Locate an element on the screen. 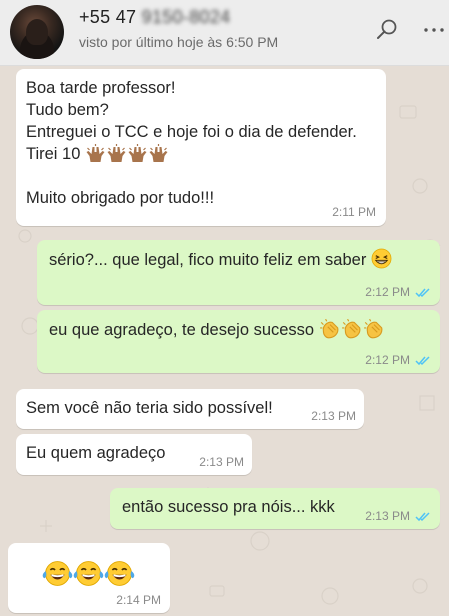 Image resolution: width=449 pixels, height=616 pixels. contact-name-masked: 9150-8024 is located at coordinates (186, 17).